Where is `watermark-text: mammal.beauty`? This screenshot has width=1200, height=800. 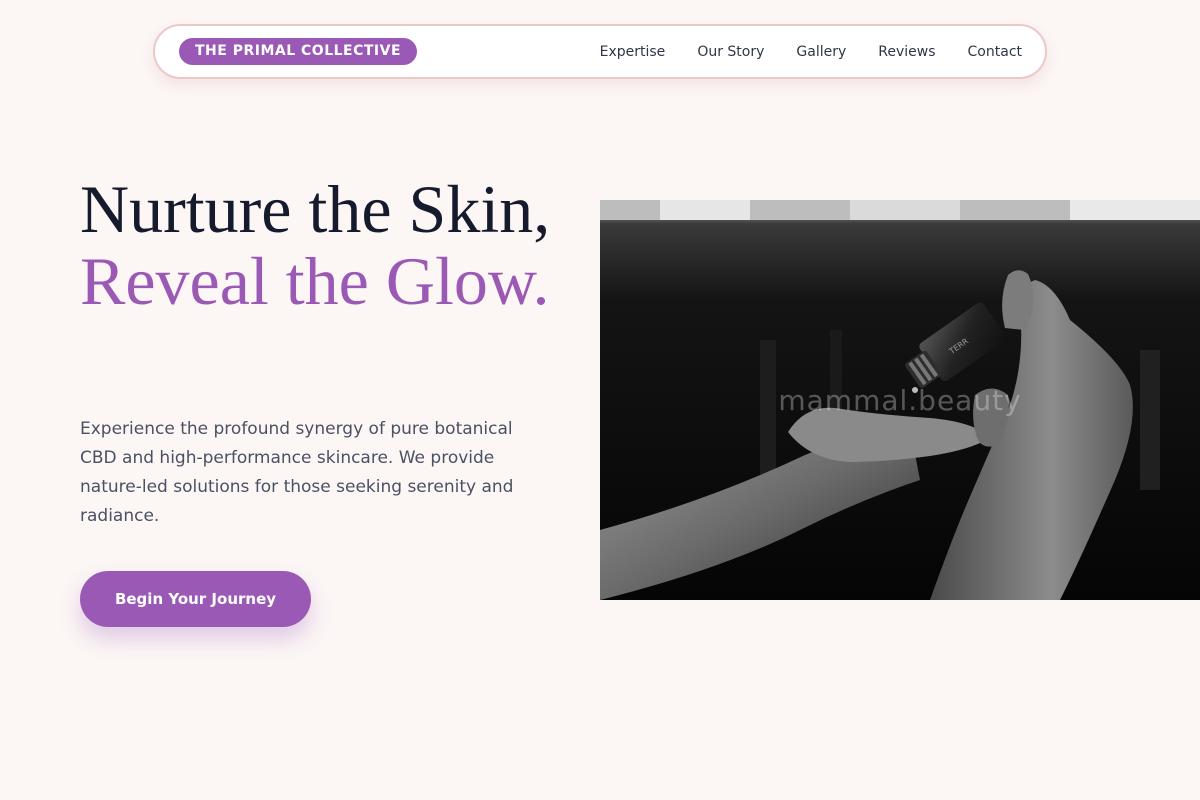
watermark-text: mammal.beauty is located at coordinates (900, 400).